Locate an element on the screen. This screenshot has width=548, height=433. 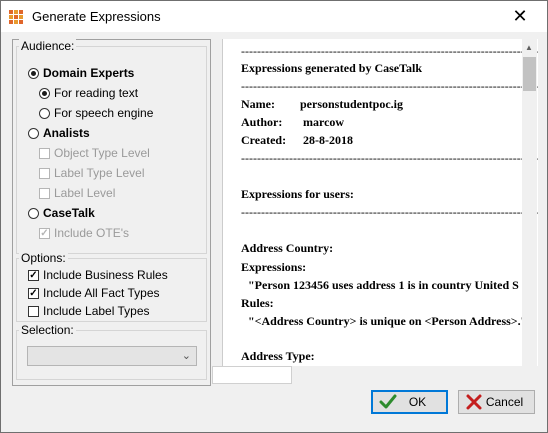
created-value: 28-8-2018 is located at coordinates (328, 140).